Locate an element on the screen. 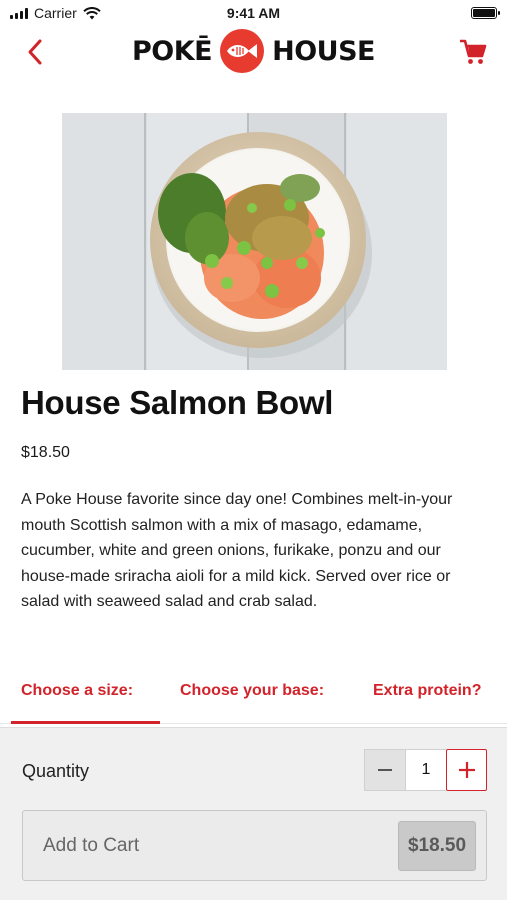 Image resolution: width=507 pixels, height=900 pixels. fish-icon is located at coordinates (242, 51).